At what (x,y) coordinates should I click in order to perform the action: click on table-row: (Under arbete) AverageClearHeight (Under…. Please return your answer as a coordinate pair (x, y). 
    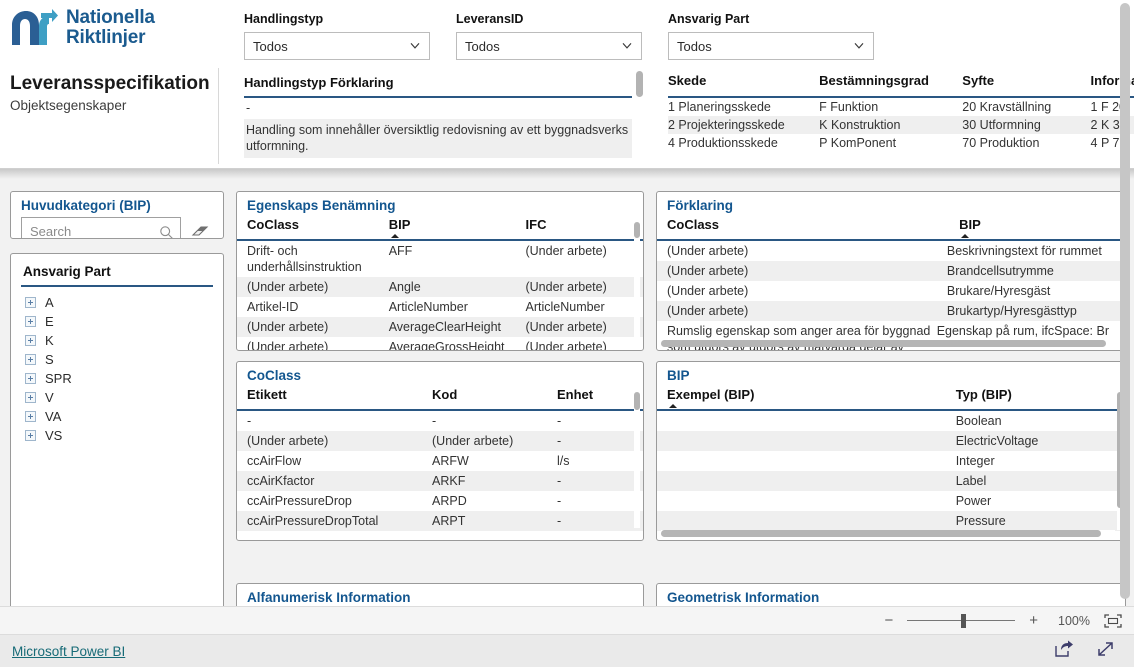
    Looking at the image, I should click on (440, 327).